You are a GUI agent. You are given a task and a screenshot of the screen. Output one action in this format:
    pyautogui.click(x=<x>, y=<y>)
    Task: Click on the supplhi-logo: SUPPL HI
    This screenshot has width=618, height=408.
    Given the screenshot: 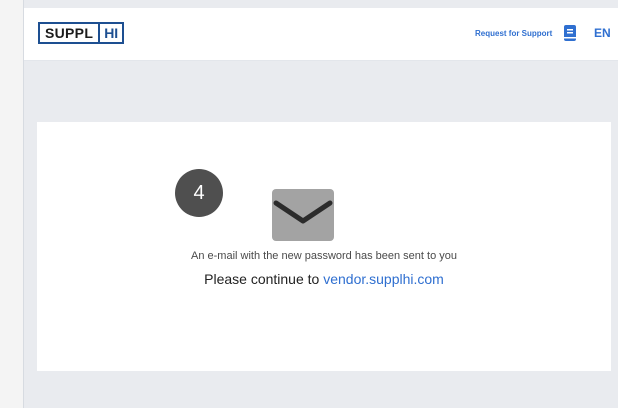 What is the action you would take?
    pyautogui.click(x=81, y=33)
    